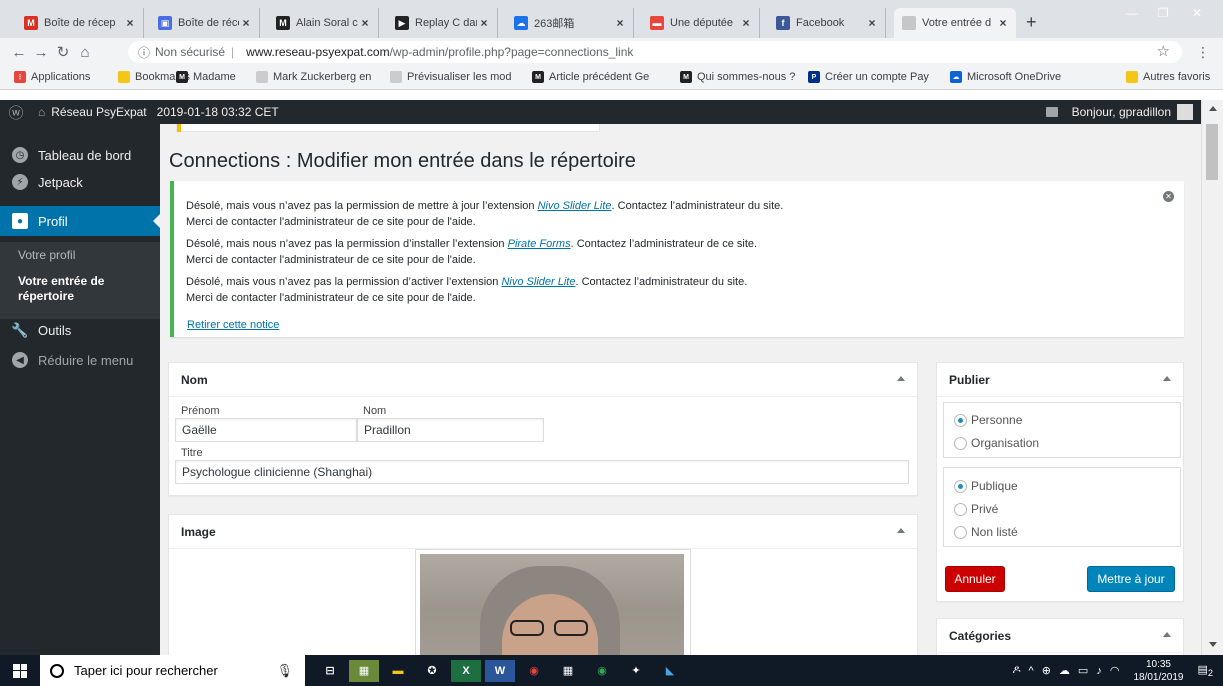 This screenshot has height=686, width=1223. What do you see at coordinates (98, 112) in the screenshot?
I see `site-name-link: Réseau PsyExpat` at bounding box center [98, 112].